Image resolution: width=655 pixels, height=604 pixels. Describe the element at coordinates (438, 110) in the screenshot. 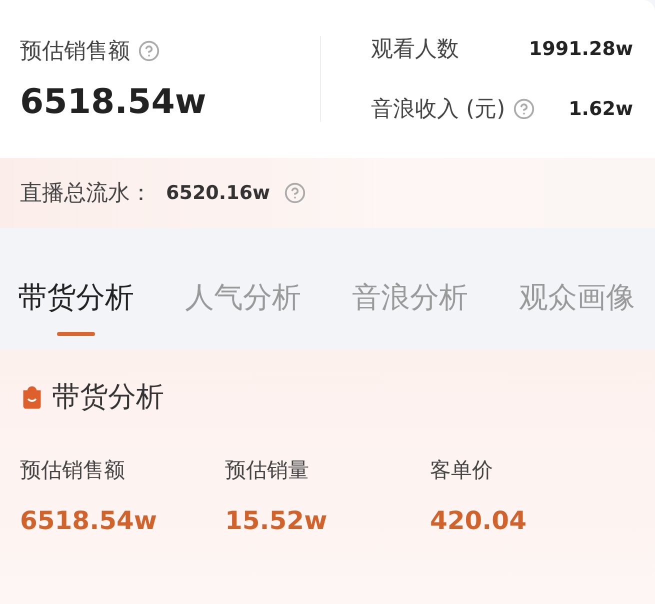

I see `stat-label: 音浪收入 (元)` at that location.